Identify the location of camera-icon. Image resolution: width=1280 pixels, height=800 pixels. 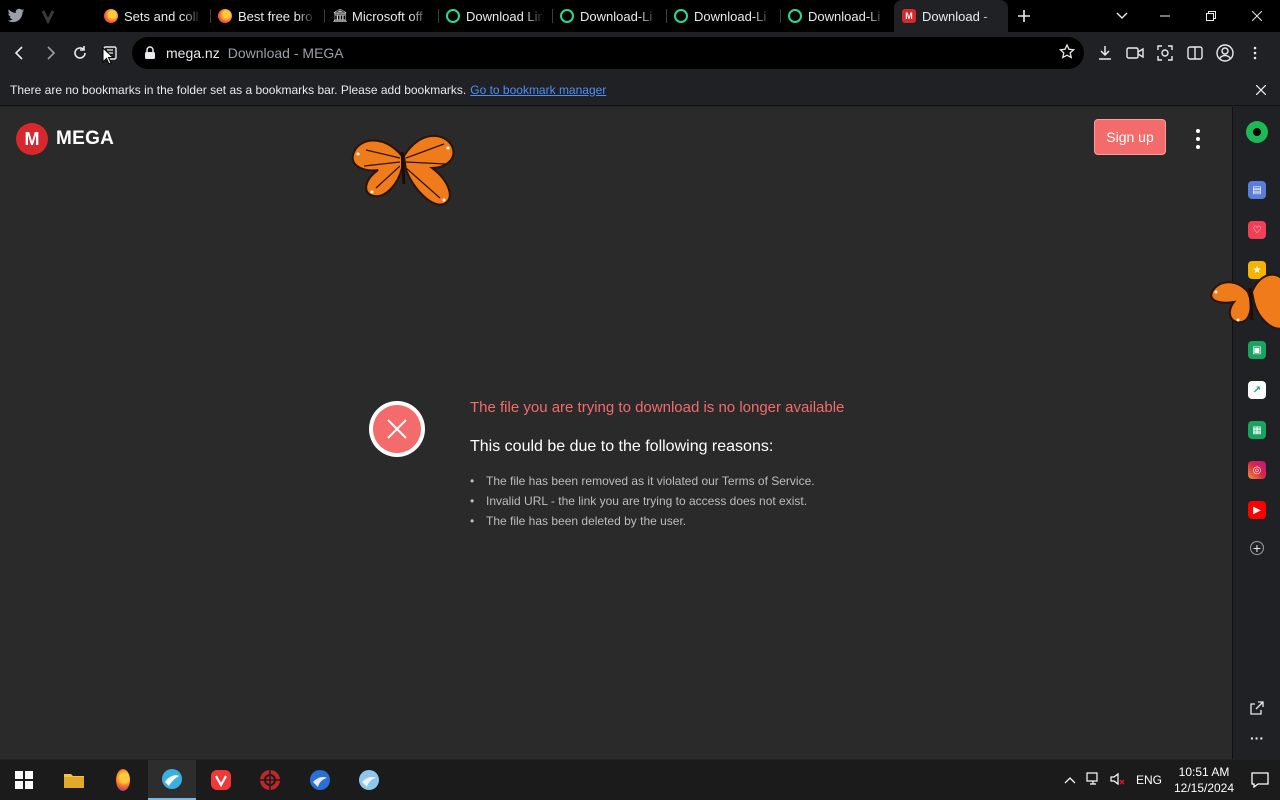
(1135, 53).